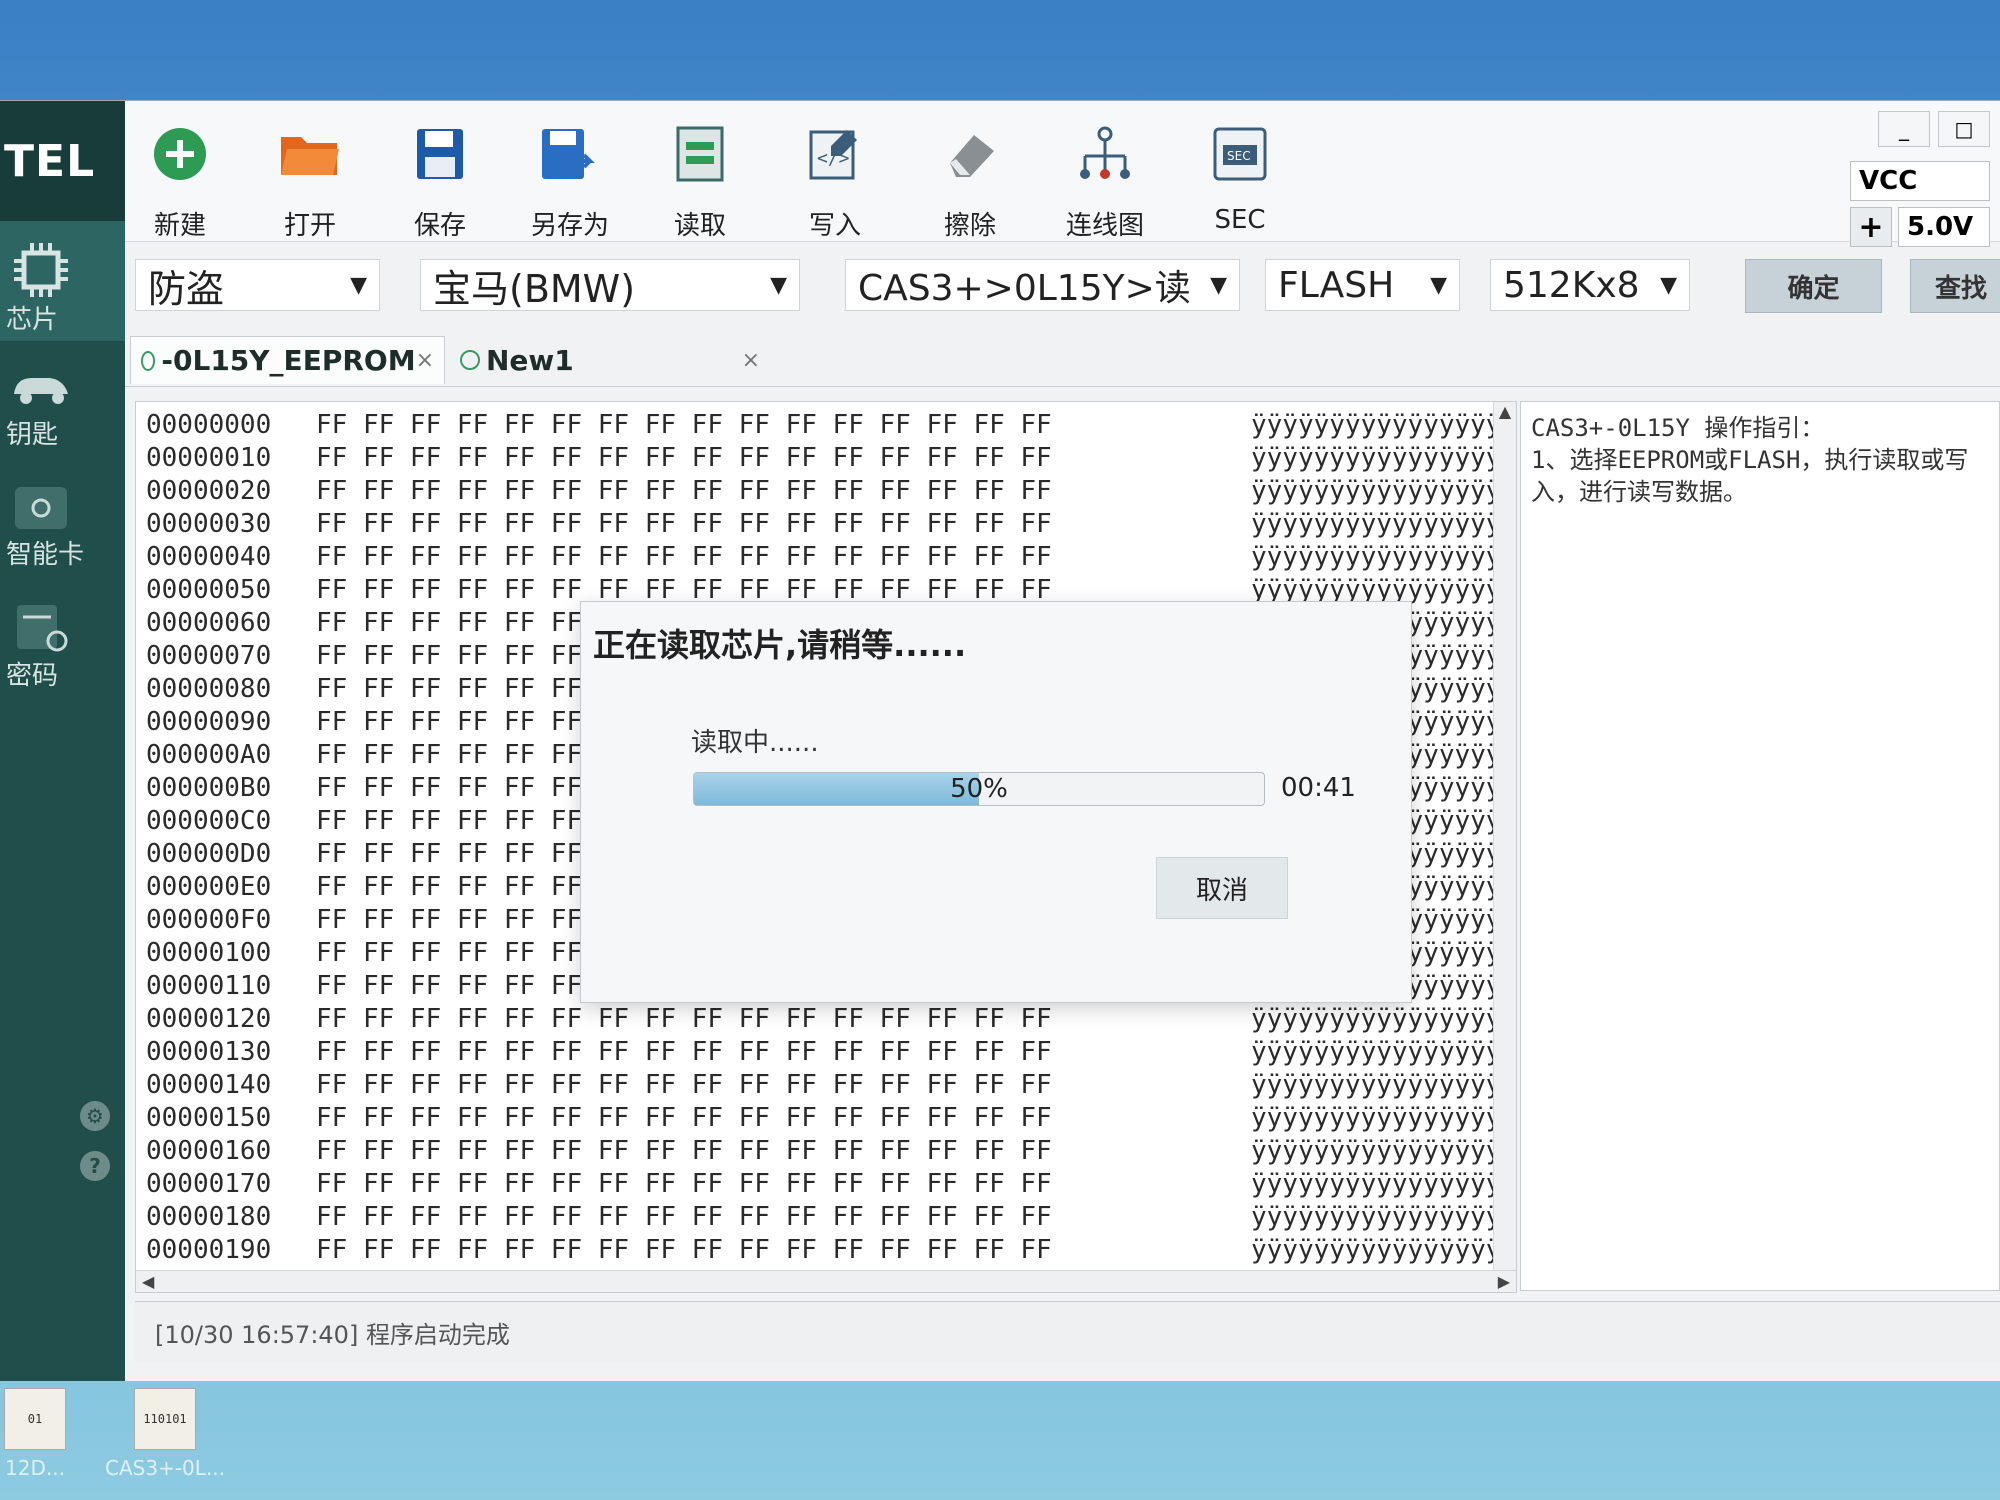  What do you see at coordinates (257, 285) in the screenshot?
I see `category-select: 防盗 ▼` at bounding box center [257, 285].